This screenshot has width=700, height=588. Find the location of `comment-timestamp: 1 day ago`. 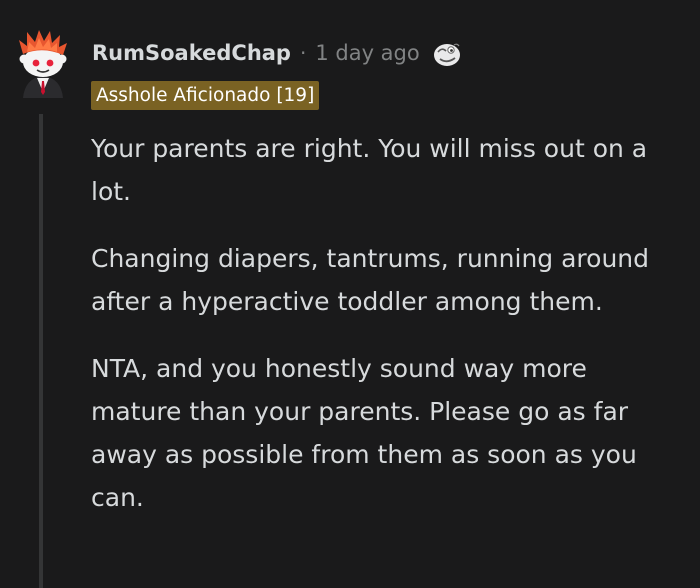

comment-timestamp: 1 day ago is located at coordinates (367, 53).